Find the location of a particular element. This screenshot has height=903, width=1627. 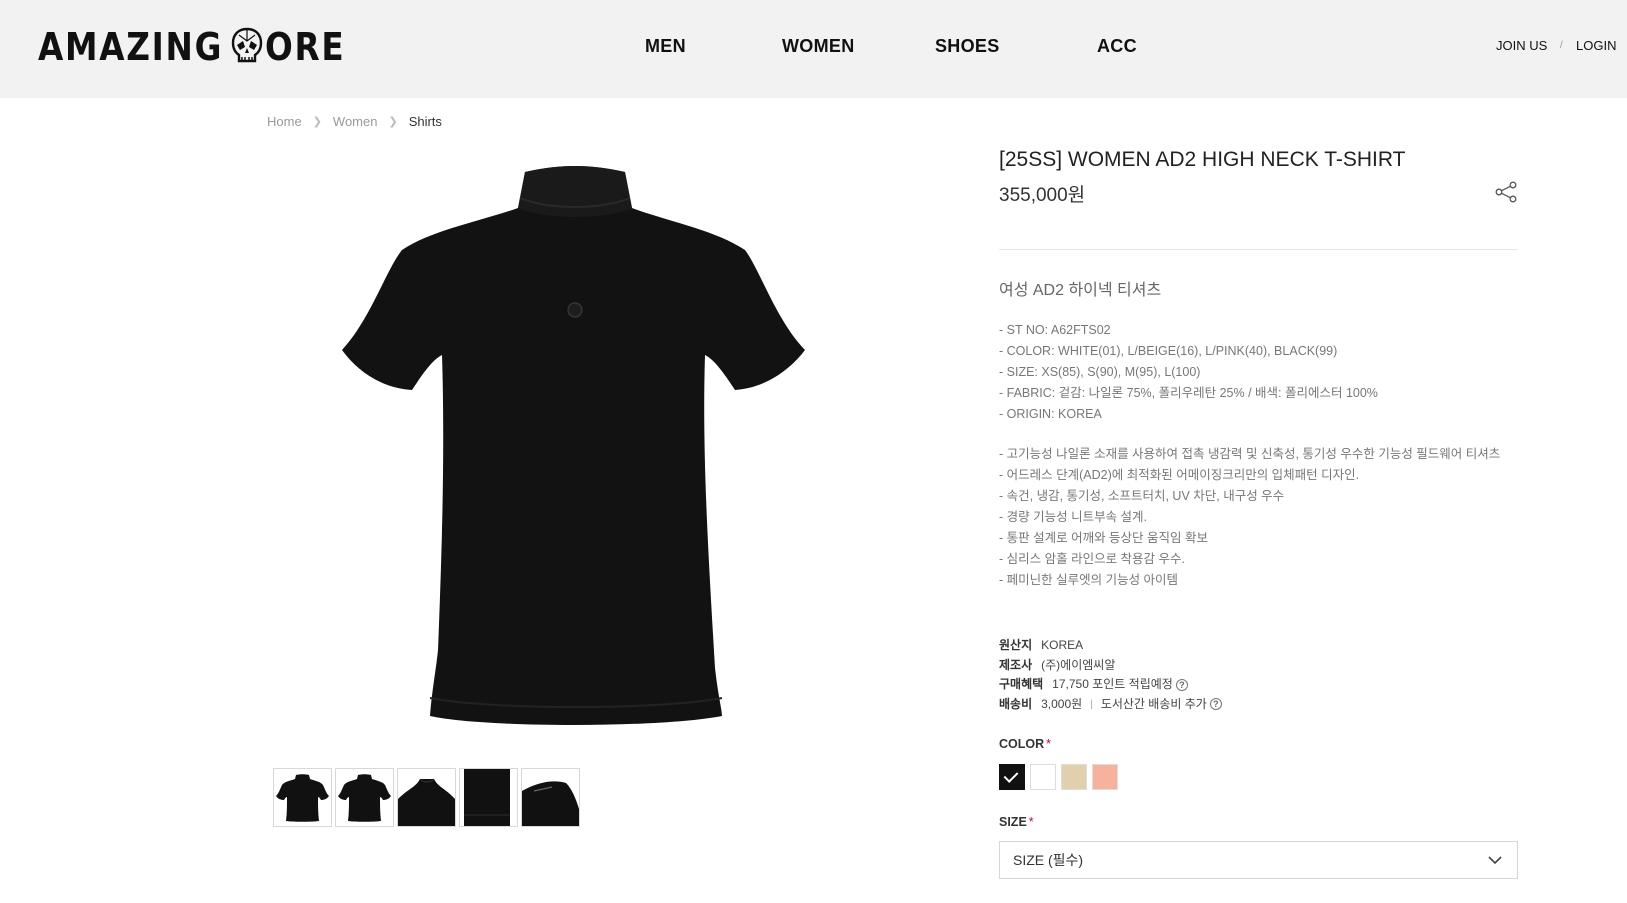

description-line: - 경량 기능성 니트부속 설계. is located at coordinates (1073, 517).